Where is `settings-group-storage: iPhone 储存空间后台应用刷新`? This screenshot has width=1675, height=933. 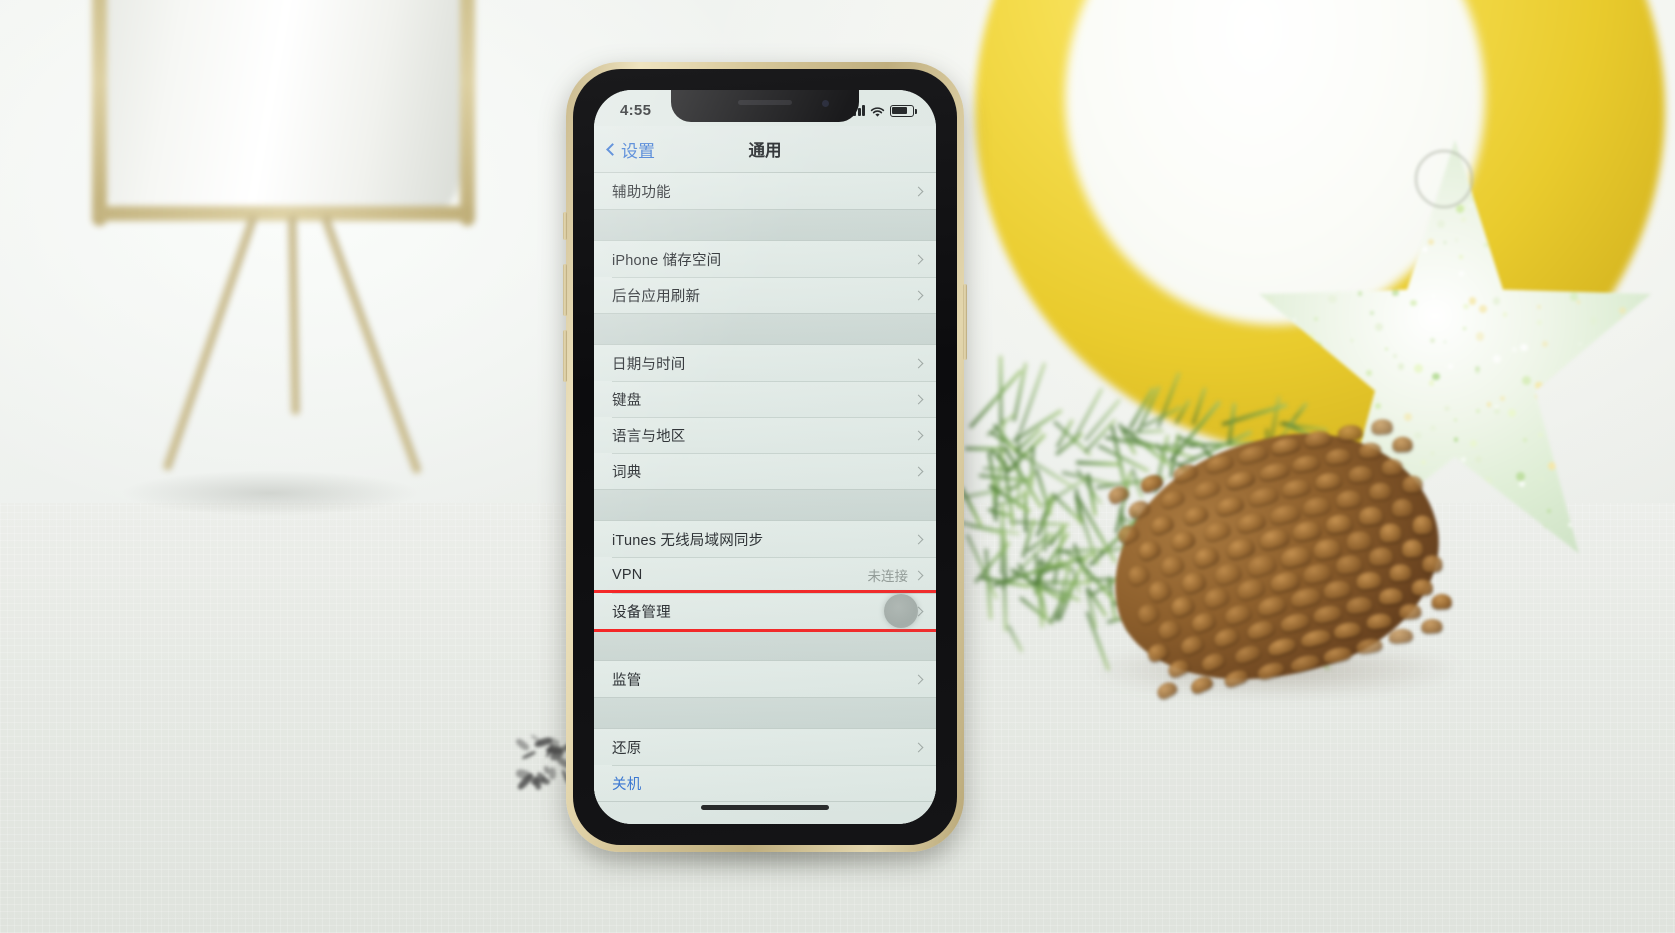 settings-group-storage: iPhone 储存空间后台应用刷新 is located at coordinates (765, 277).